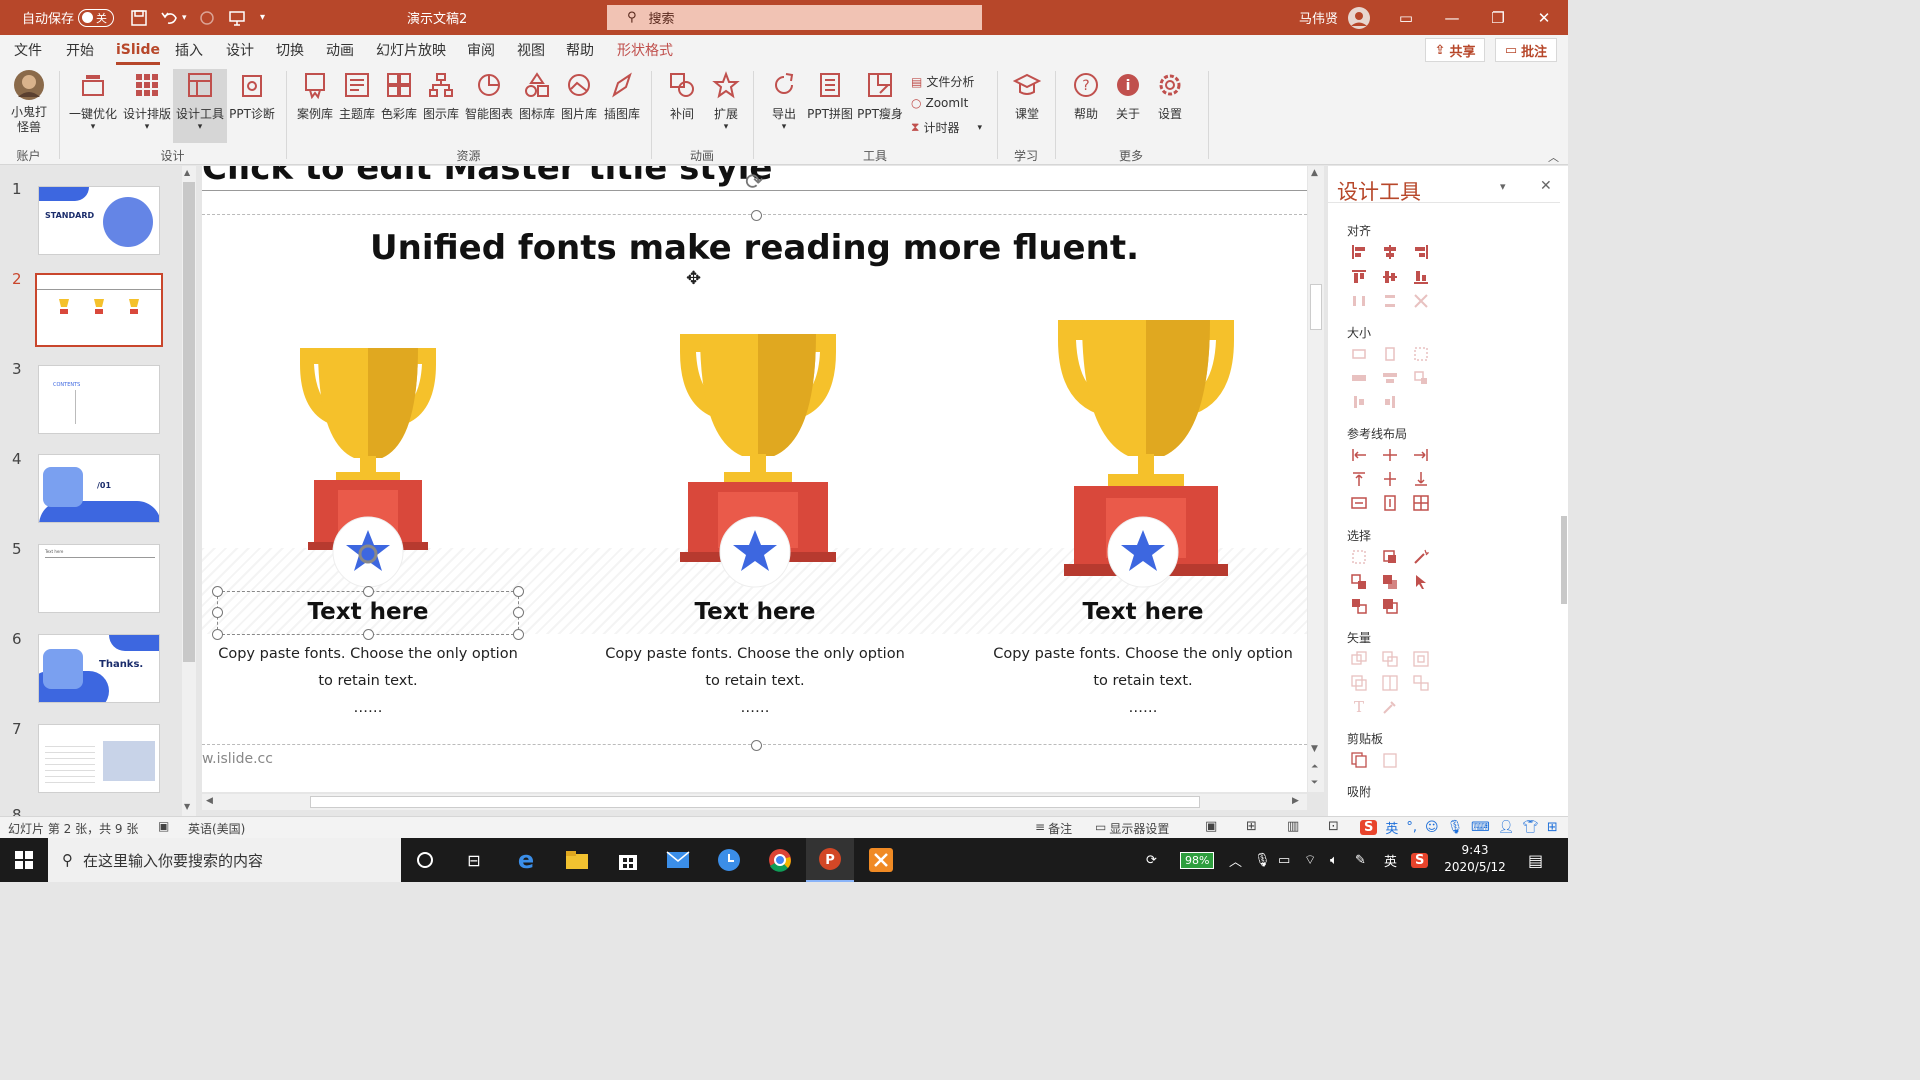 Image resolution: width=1920 pixels, height=1080 pixels. What do you see at coordinates (1086, 95) in the screenshot?
I see `help-button: ? 帮助` at bounding box center [1086, 95].